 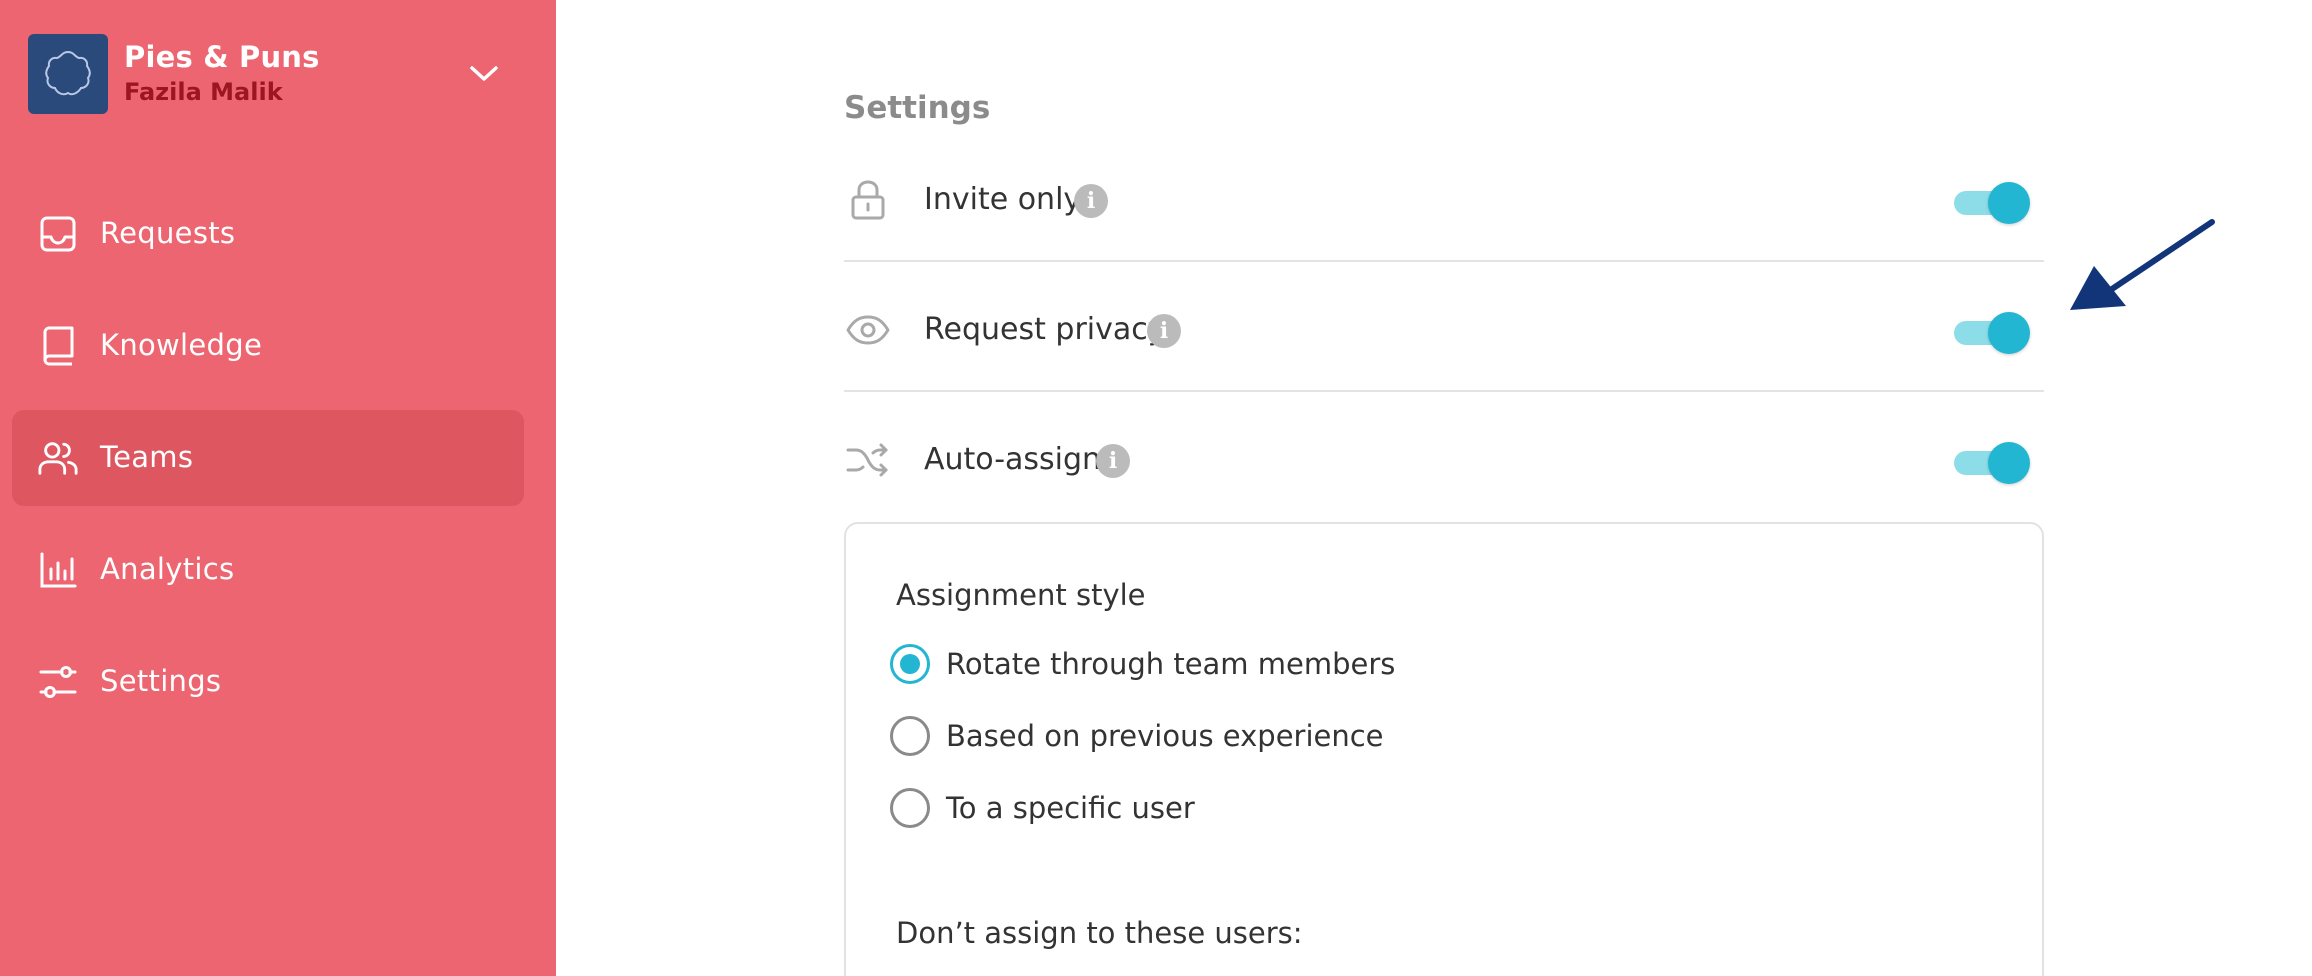 What do you see at coordinates (1165, 736) in the screenshot?
I see `radio-label: Based on previous experience` at bounding box center [1165, 736].